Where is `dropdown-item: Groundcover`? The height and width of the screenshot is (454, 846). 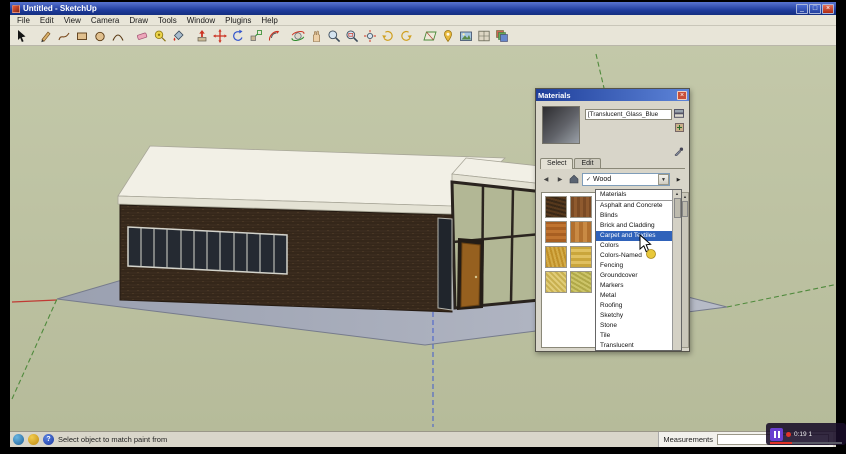
dropdown-item: Groundcover is located at coordinates (634, 276).